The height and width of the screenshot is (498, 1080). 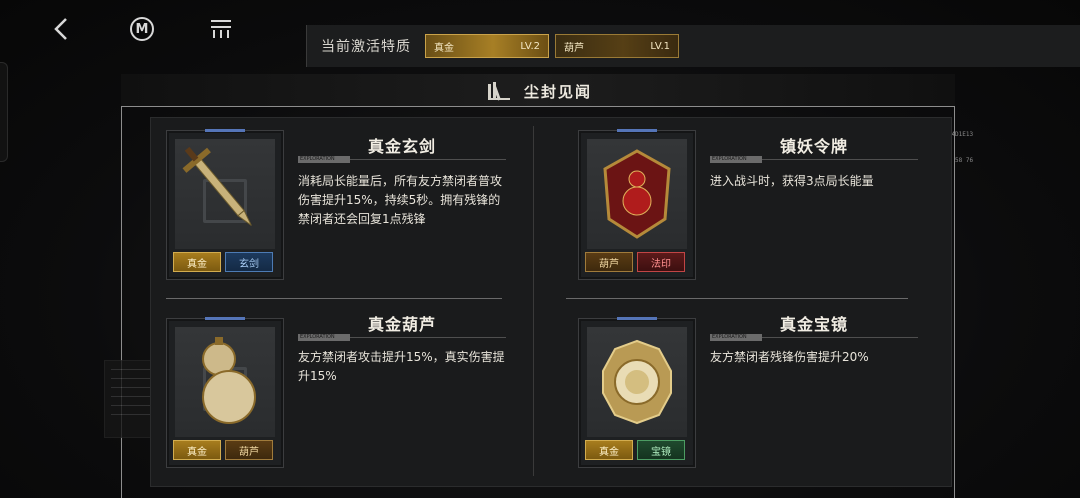 What do you see at coordinates (4, 112) in the screenshot?
I see `edge-handle` at bounding box center [4, 112].